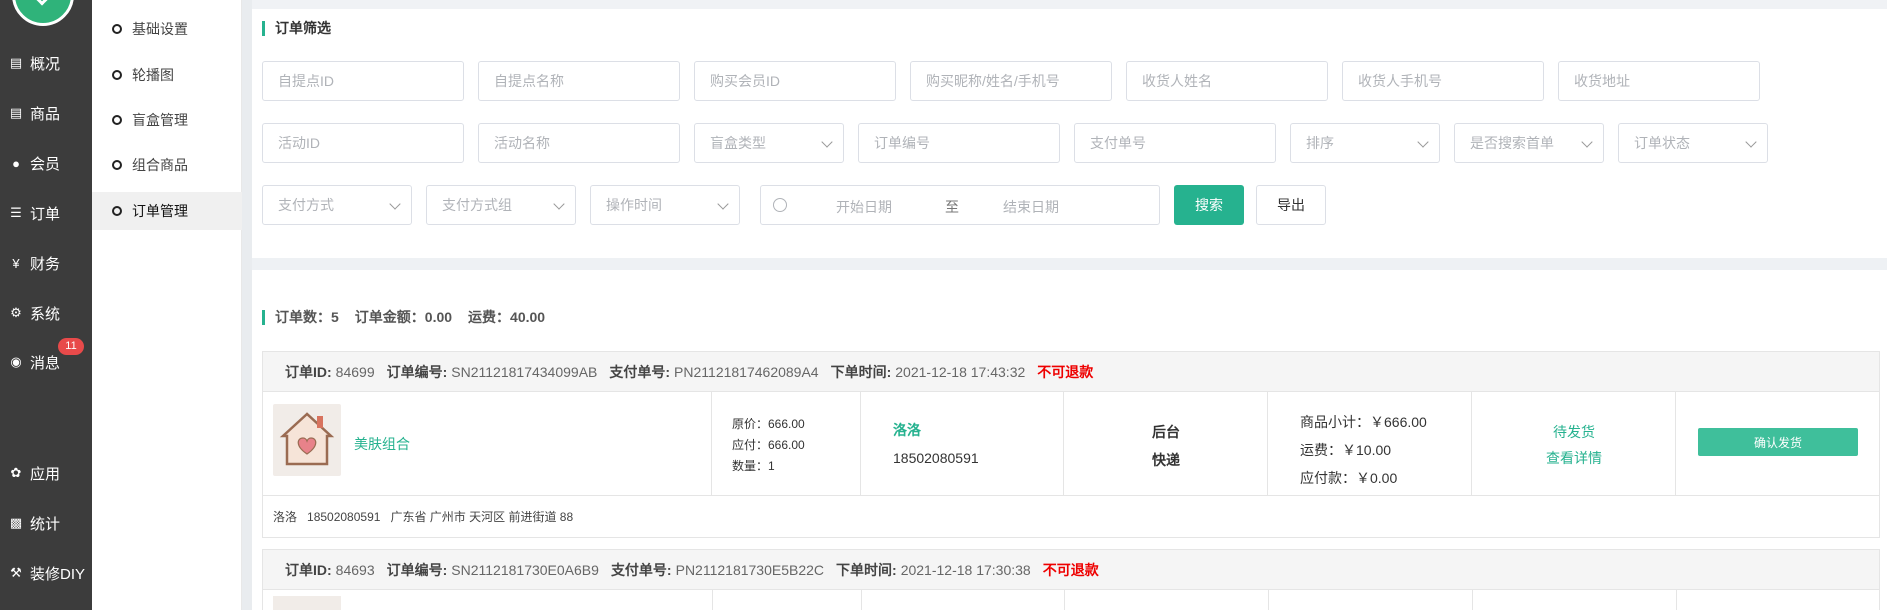 This screenshot has height=610, width=1887. What do you see at coordinates (864, 207) in the screenshot?
I see `start-date-input: 开始日期` at bounding box center [864, 207].